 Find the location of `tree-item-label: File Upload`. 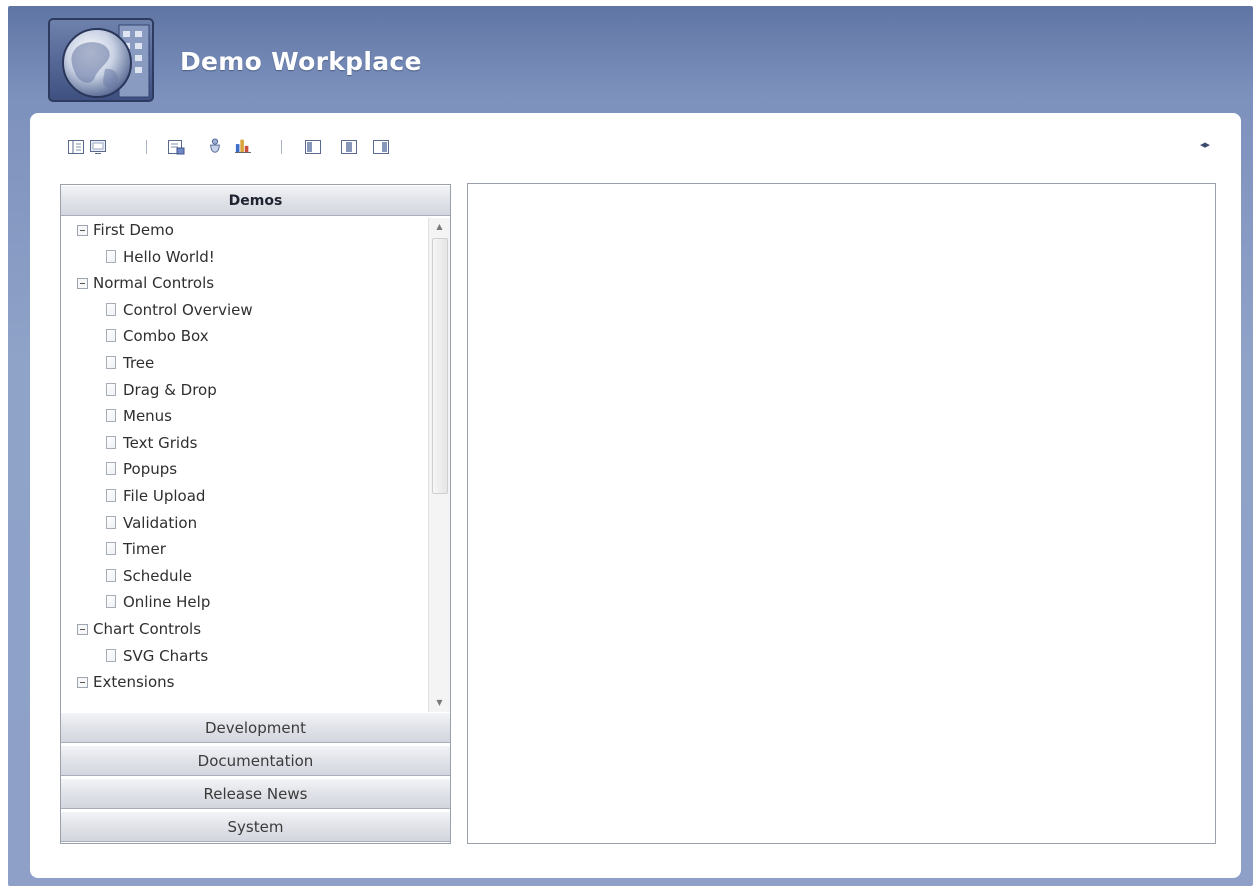

tree-item-label: File Upload is located at coordinates (164, 496).